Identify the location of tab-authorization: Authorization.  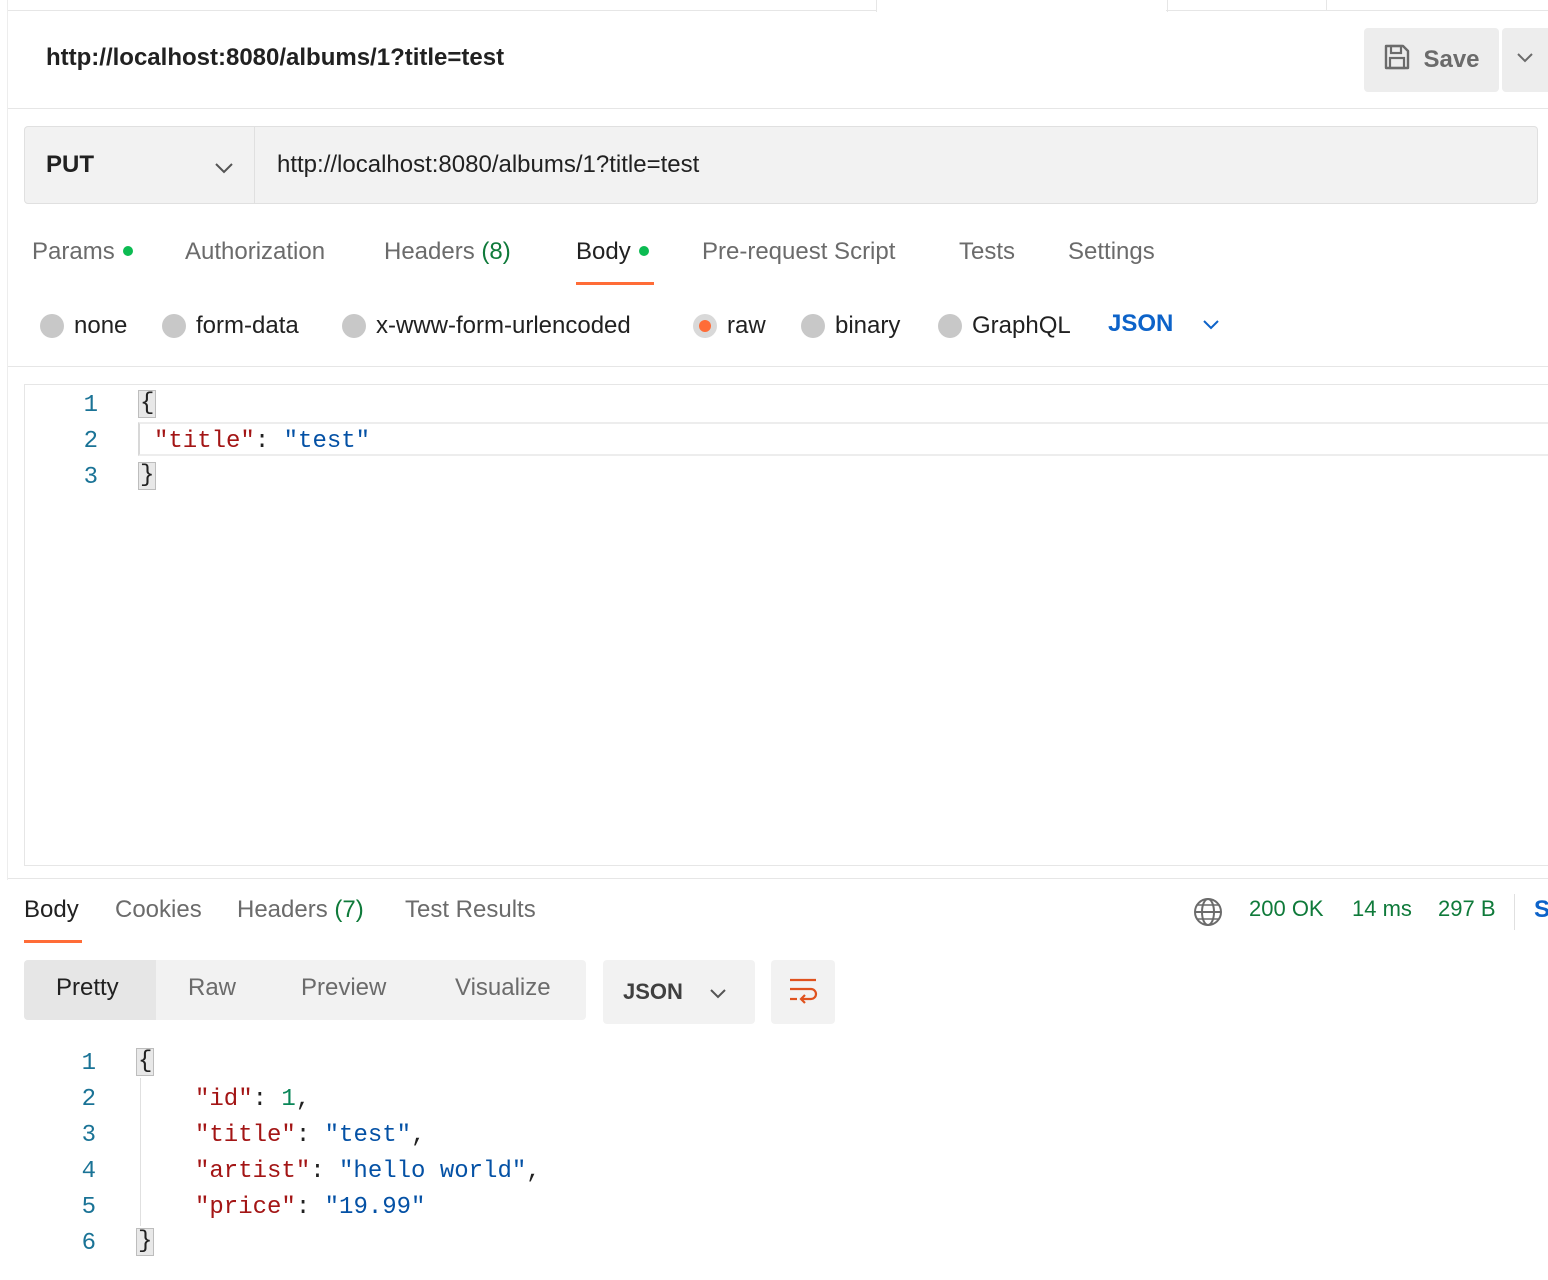
(255, 252).